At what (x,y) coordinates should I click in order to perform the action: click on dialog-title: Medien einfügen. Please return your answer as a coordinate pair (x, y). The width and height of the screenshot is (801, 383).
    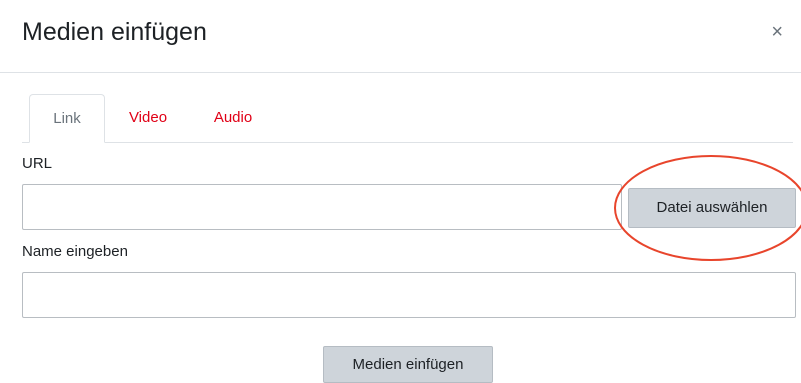
    Looking at the image, I should click on (114, 32).